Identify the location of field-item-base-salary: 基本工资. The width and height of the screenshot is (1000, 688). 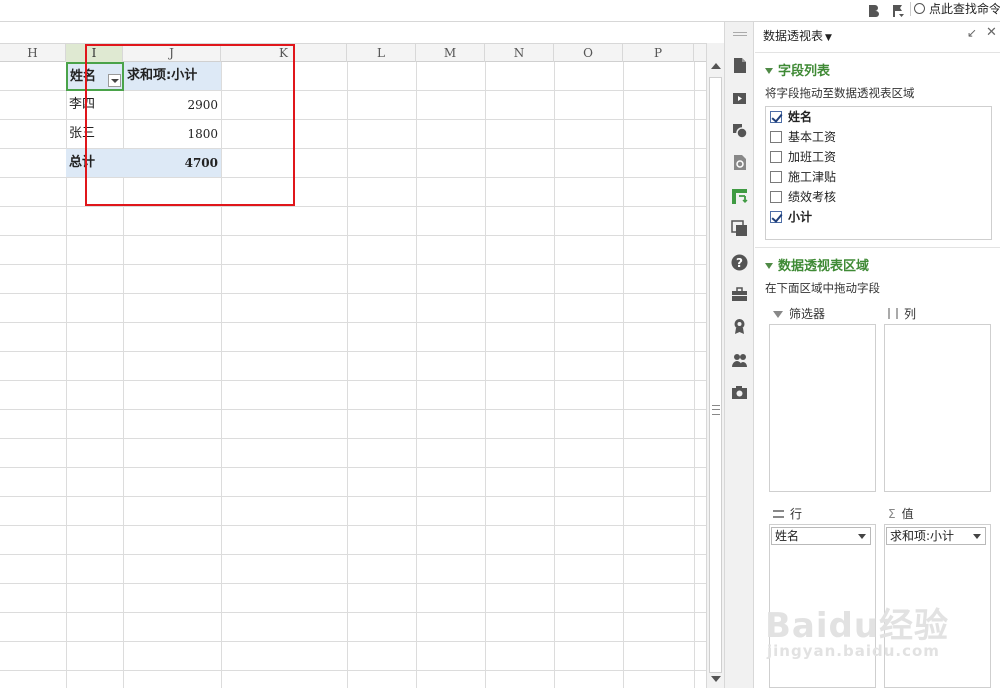
(803, 137).